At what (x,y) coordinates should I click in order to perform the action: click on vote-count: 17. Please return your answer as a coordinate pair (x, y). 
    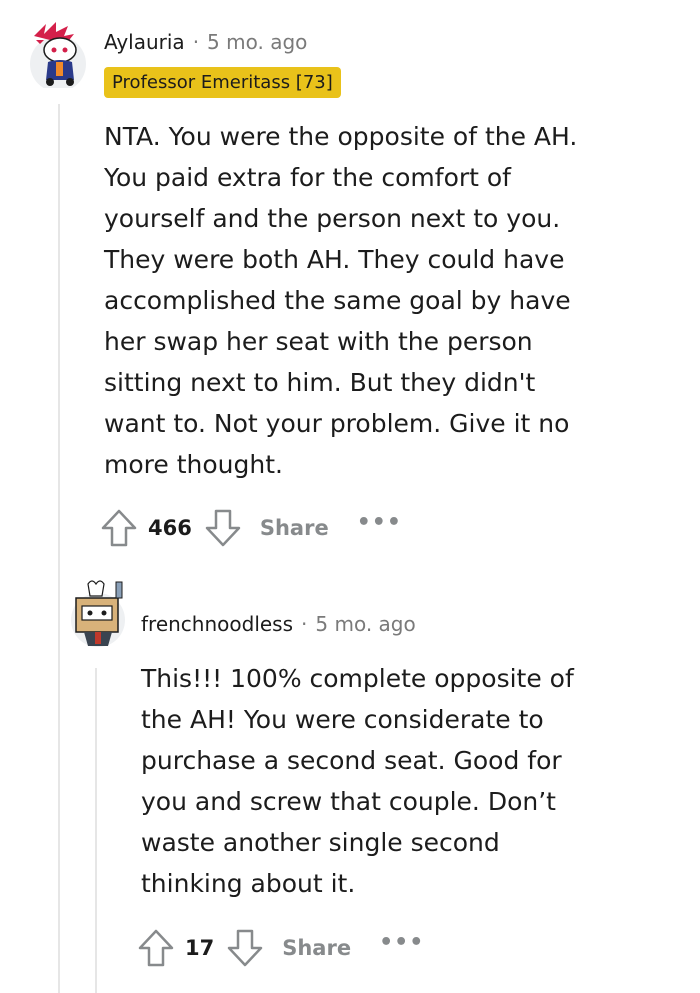
    Looking at the image, I should click on (200, 948).